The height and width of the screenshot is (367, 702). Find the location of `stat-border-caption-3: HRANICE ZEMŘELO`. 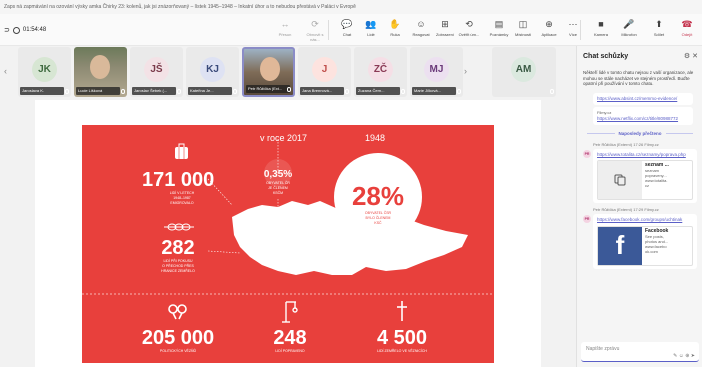

stat-border-caption-3: HRANICE ZEMŘELO is located at coordinates (178, 270).